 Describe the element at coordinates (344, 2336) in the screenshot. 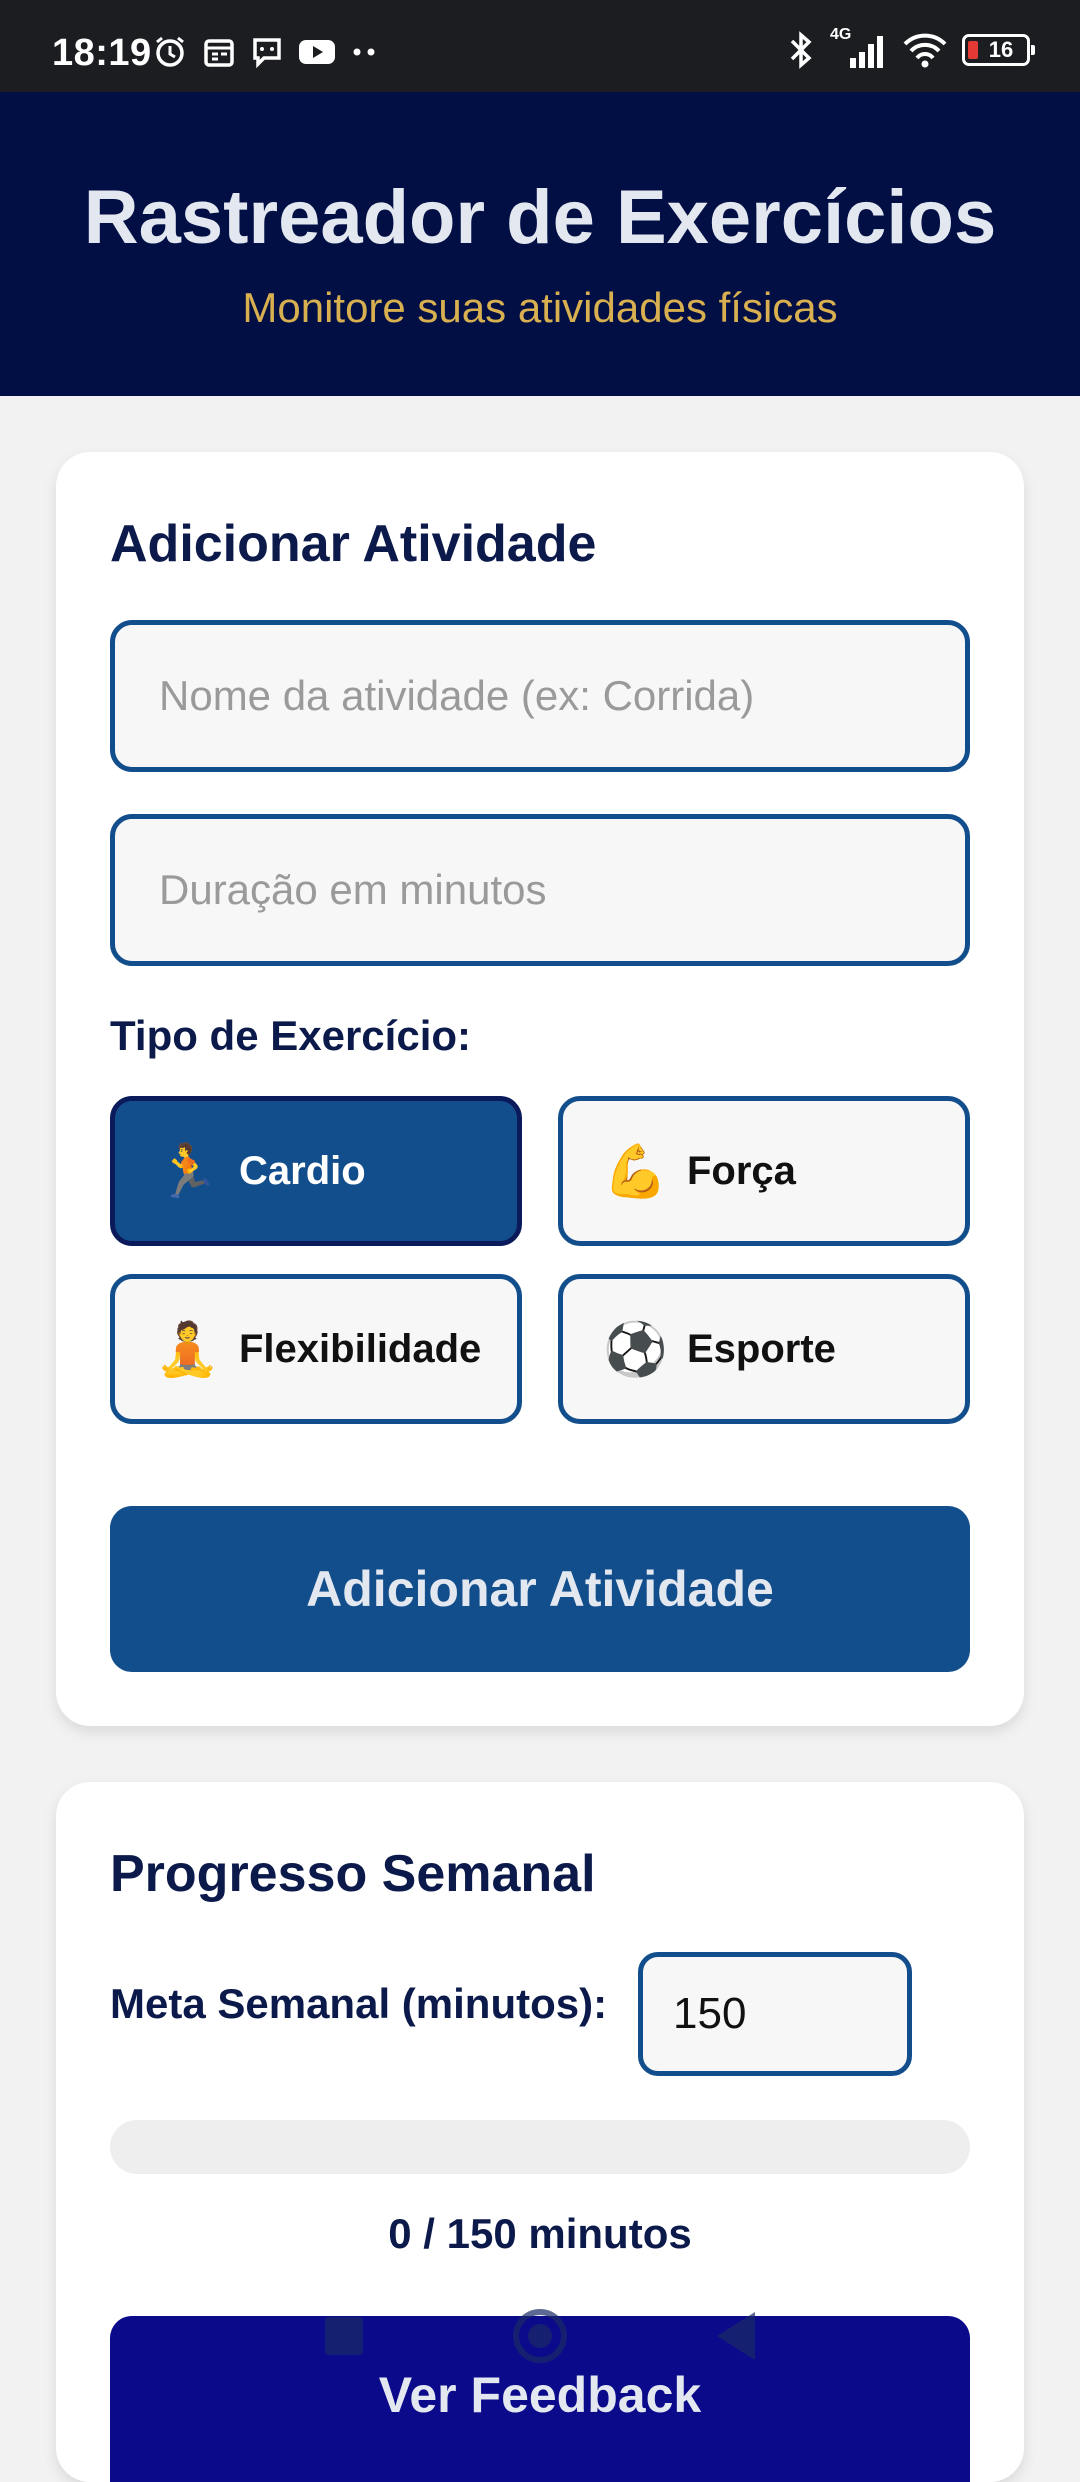

I see `recent-apps-icon` at that location.